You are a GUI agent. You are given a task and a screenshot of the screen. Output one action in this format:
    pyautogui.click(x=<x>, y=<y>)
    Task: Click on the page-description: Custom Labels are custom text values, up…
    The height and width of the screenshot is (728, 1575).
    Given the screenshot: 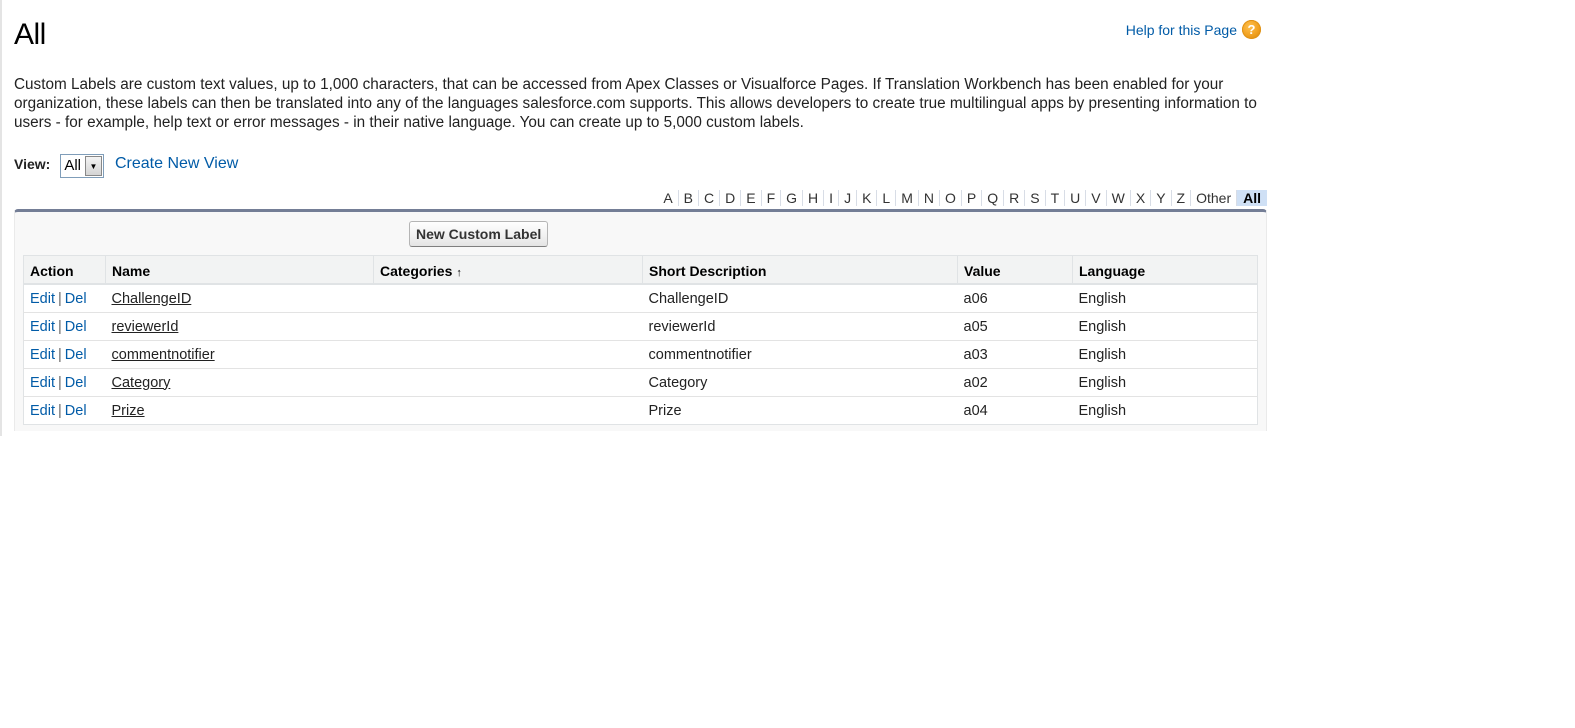 What is the action you would take?
    pyautogui.click(x=635, y=103)
    